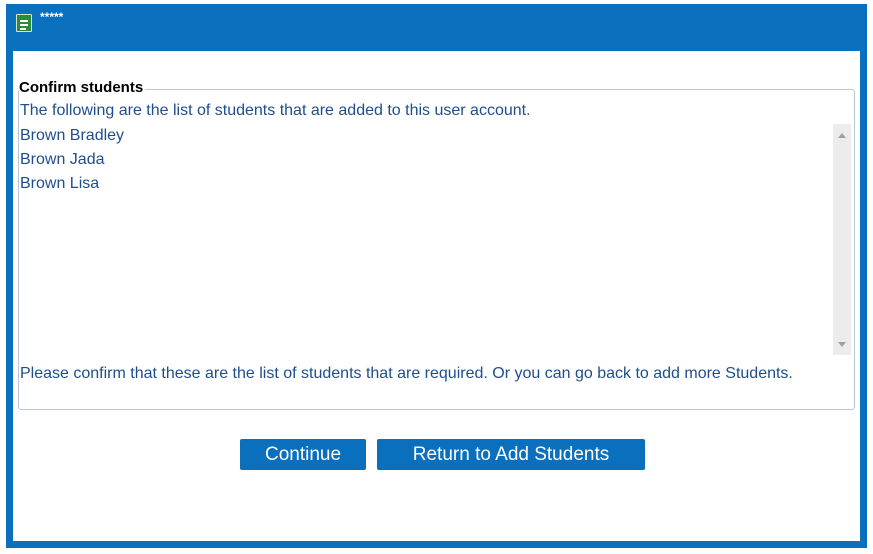  I want to click on scroll-up-arrow-icon, so click(842, 135).